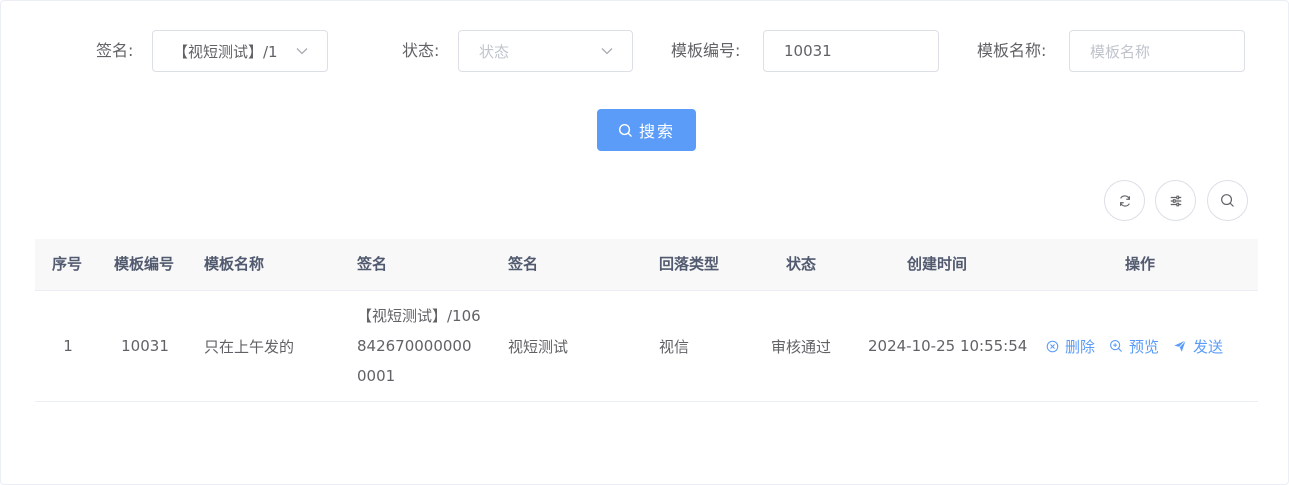  I want to click on delete-button-label: 删除, so click(1080, 346).